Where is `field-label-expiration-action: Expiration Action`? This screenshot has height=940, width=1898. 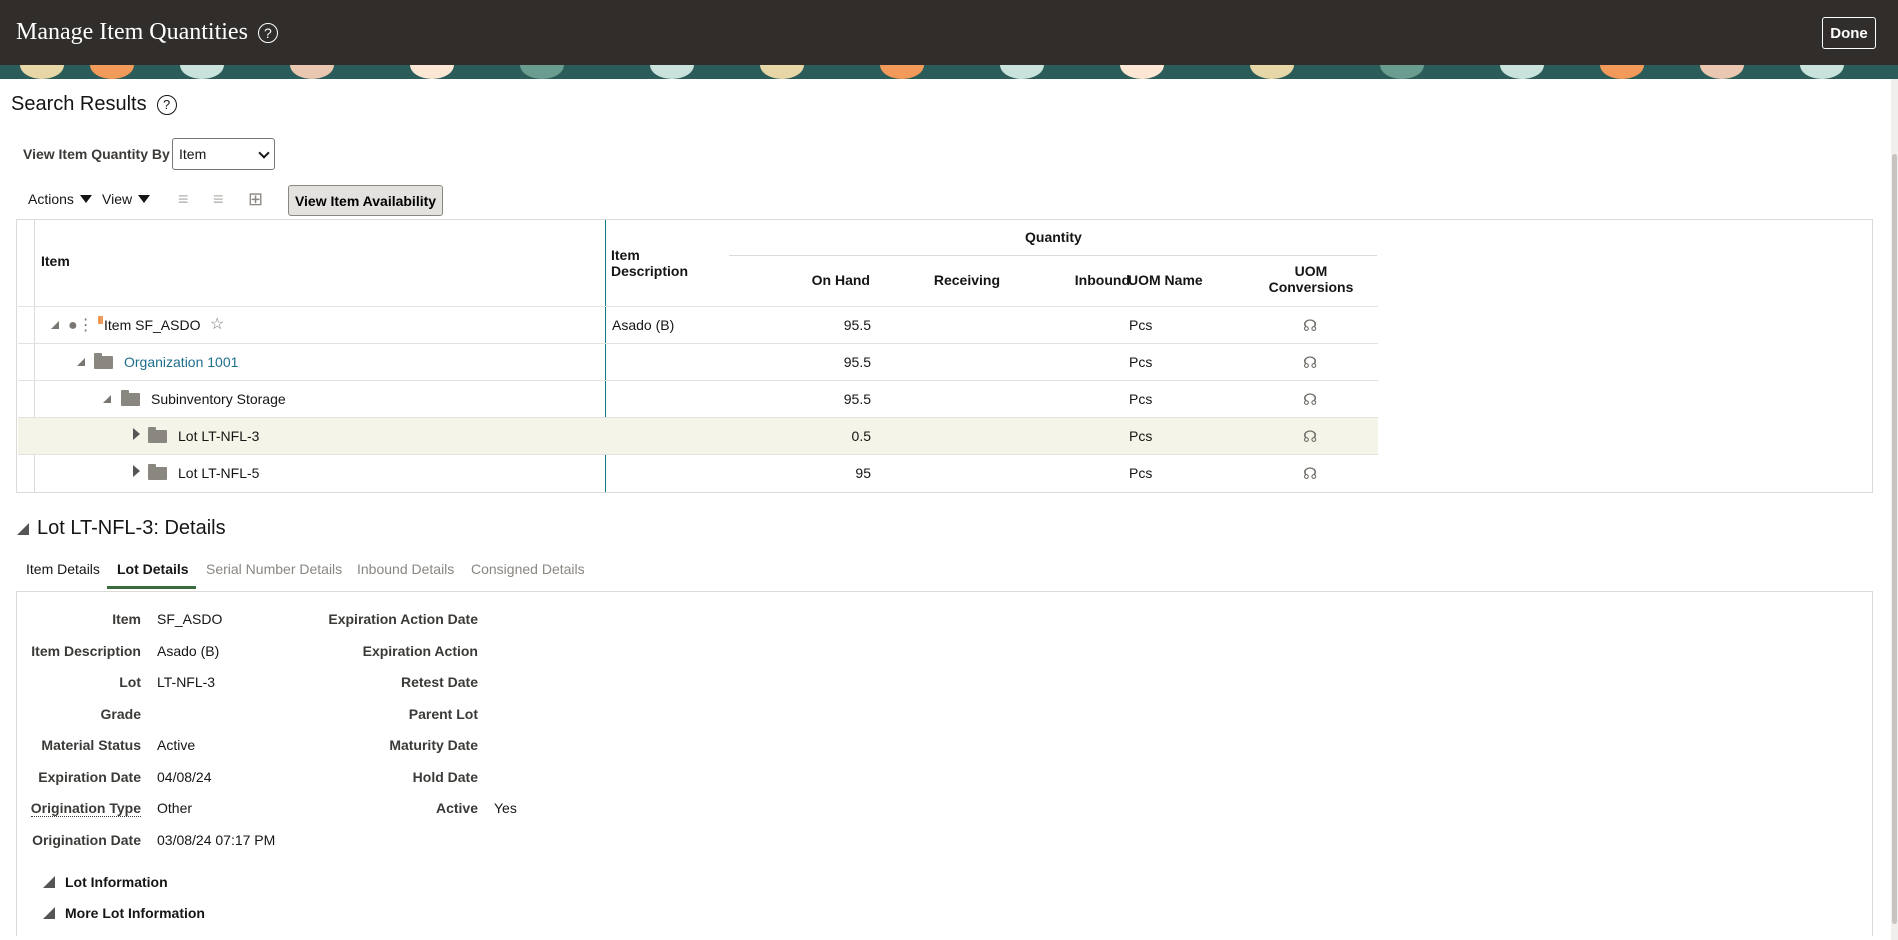
field-label-expiration-action: Expiration Action is located at coordinates (420, 651).